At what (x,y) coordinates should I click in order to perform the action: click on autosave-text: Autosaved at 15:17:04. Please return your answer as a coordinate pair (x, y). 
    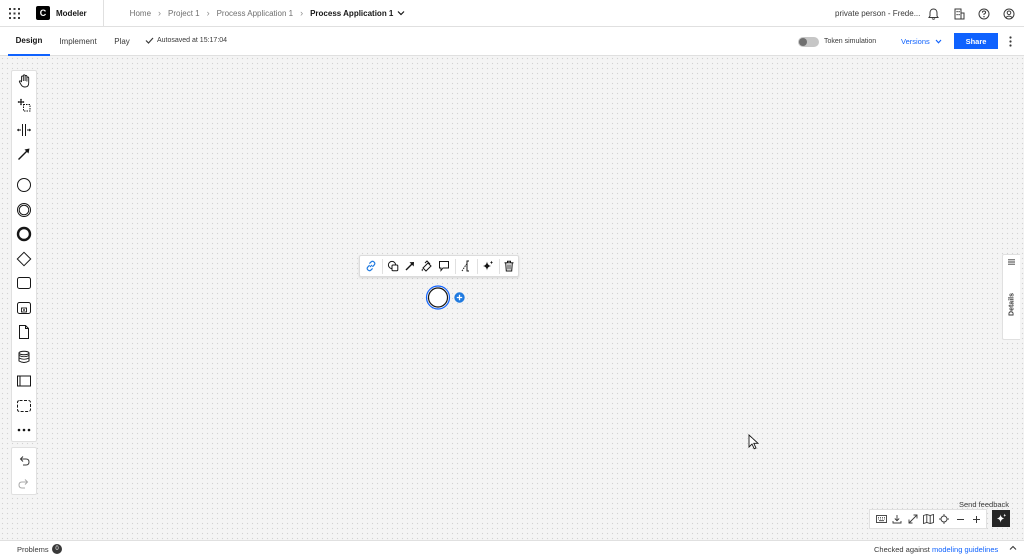
    Looking at the image, I should click on (192, 40).